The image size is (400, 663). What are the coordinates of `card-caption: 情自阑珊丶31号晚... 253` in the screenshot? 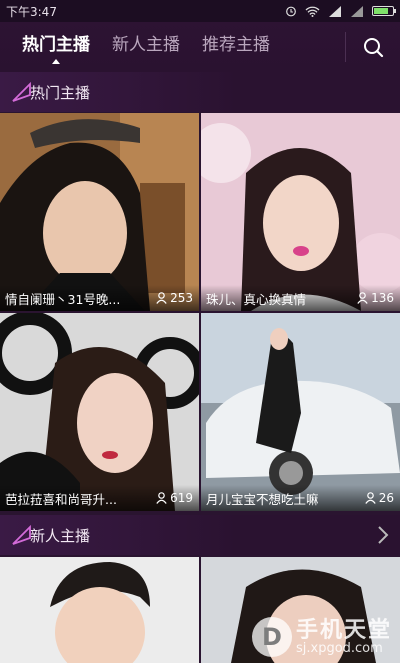 It's located at (99, 298).